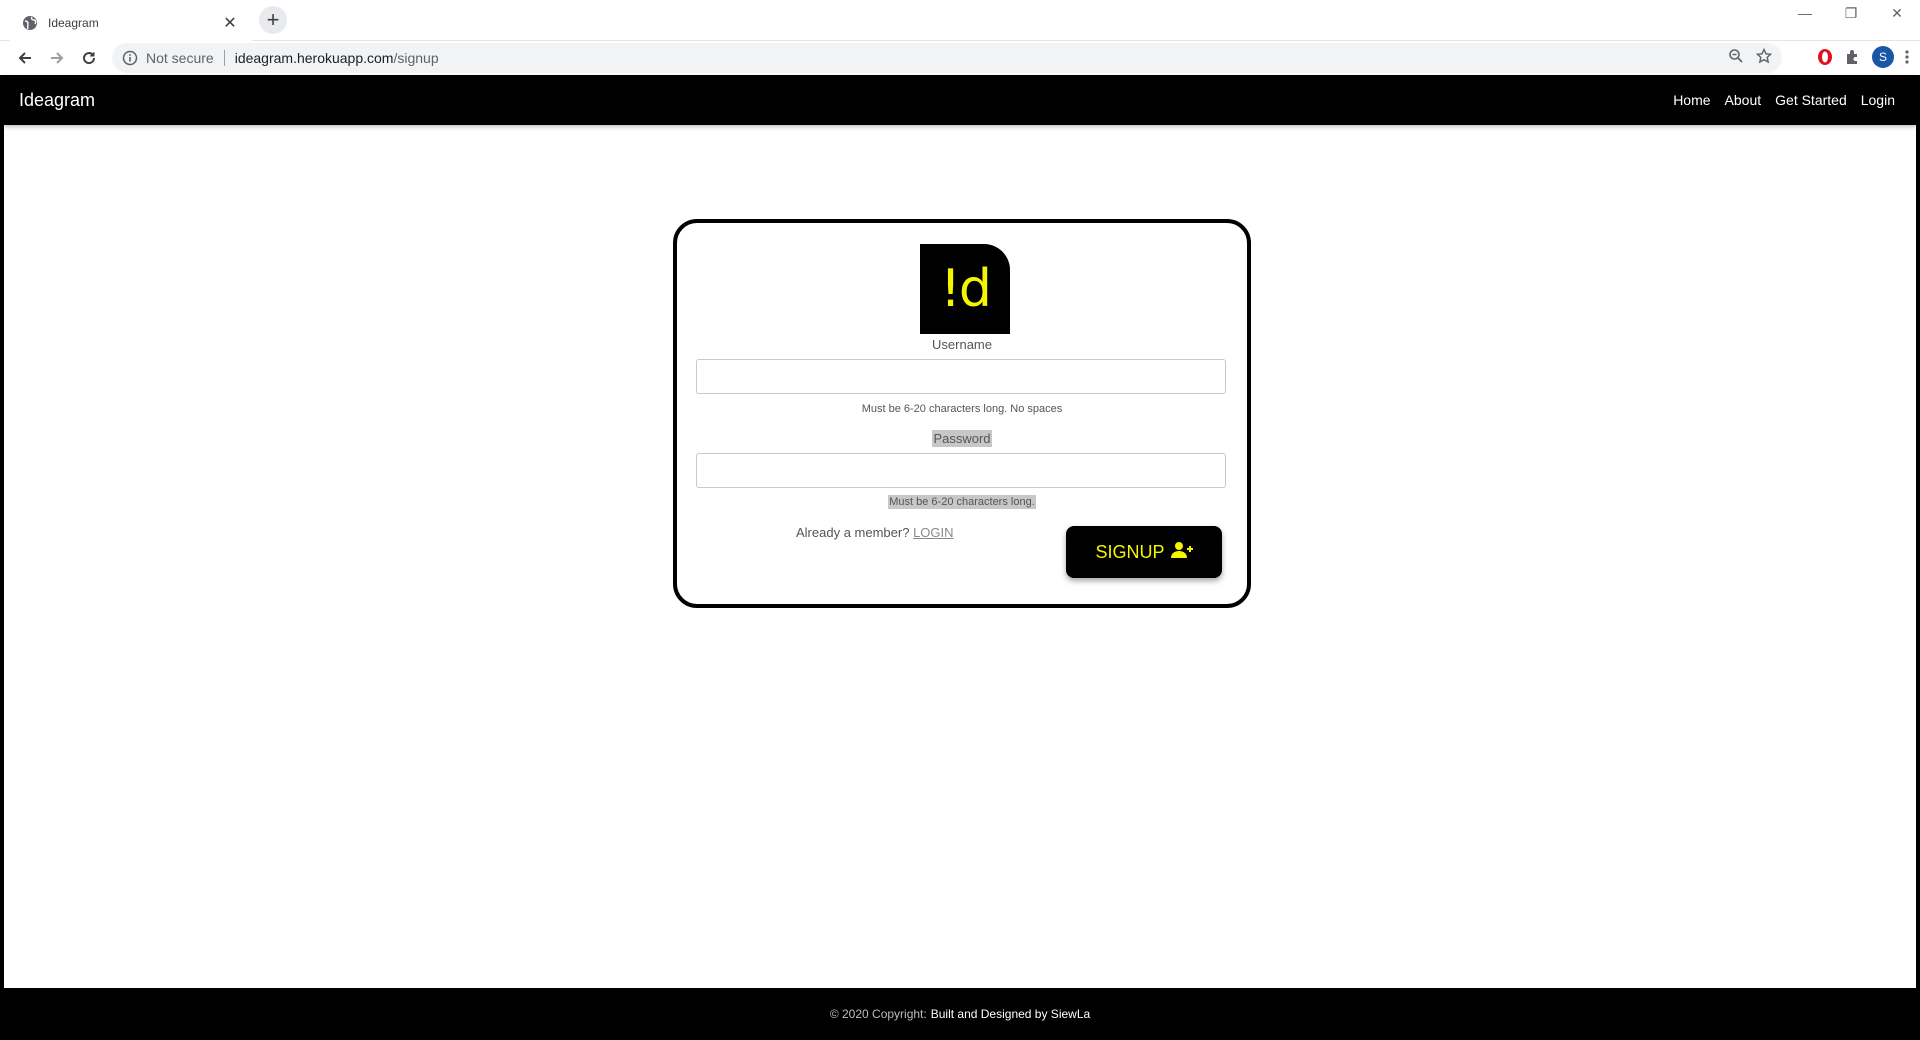 This screenshot has height=1040, width=1920. What do you see at coordinates (962, 409) in the screenshot?
I see `username-hint: Must be 6-20 characters long. No spaces` at bounding box center [962, 409].